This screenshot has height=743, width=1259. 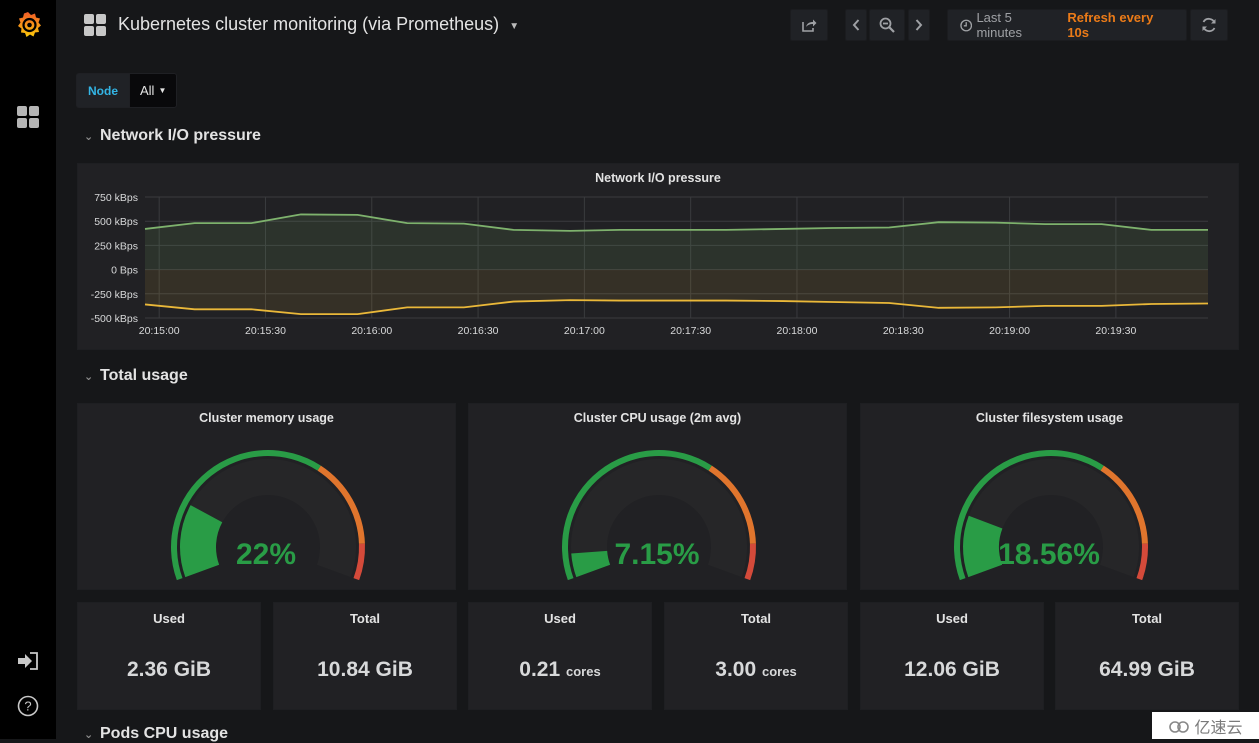 I want to click on filesystem-gauge: 18.56%, so click(x=1051, y=515).